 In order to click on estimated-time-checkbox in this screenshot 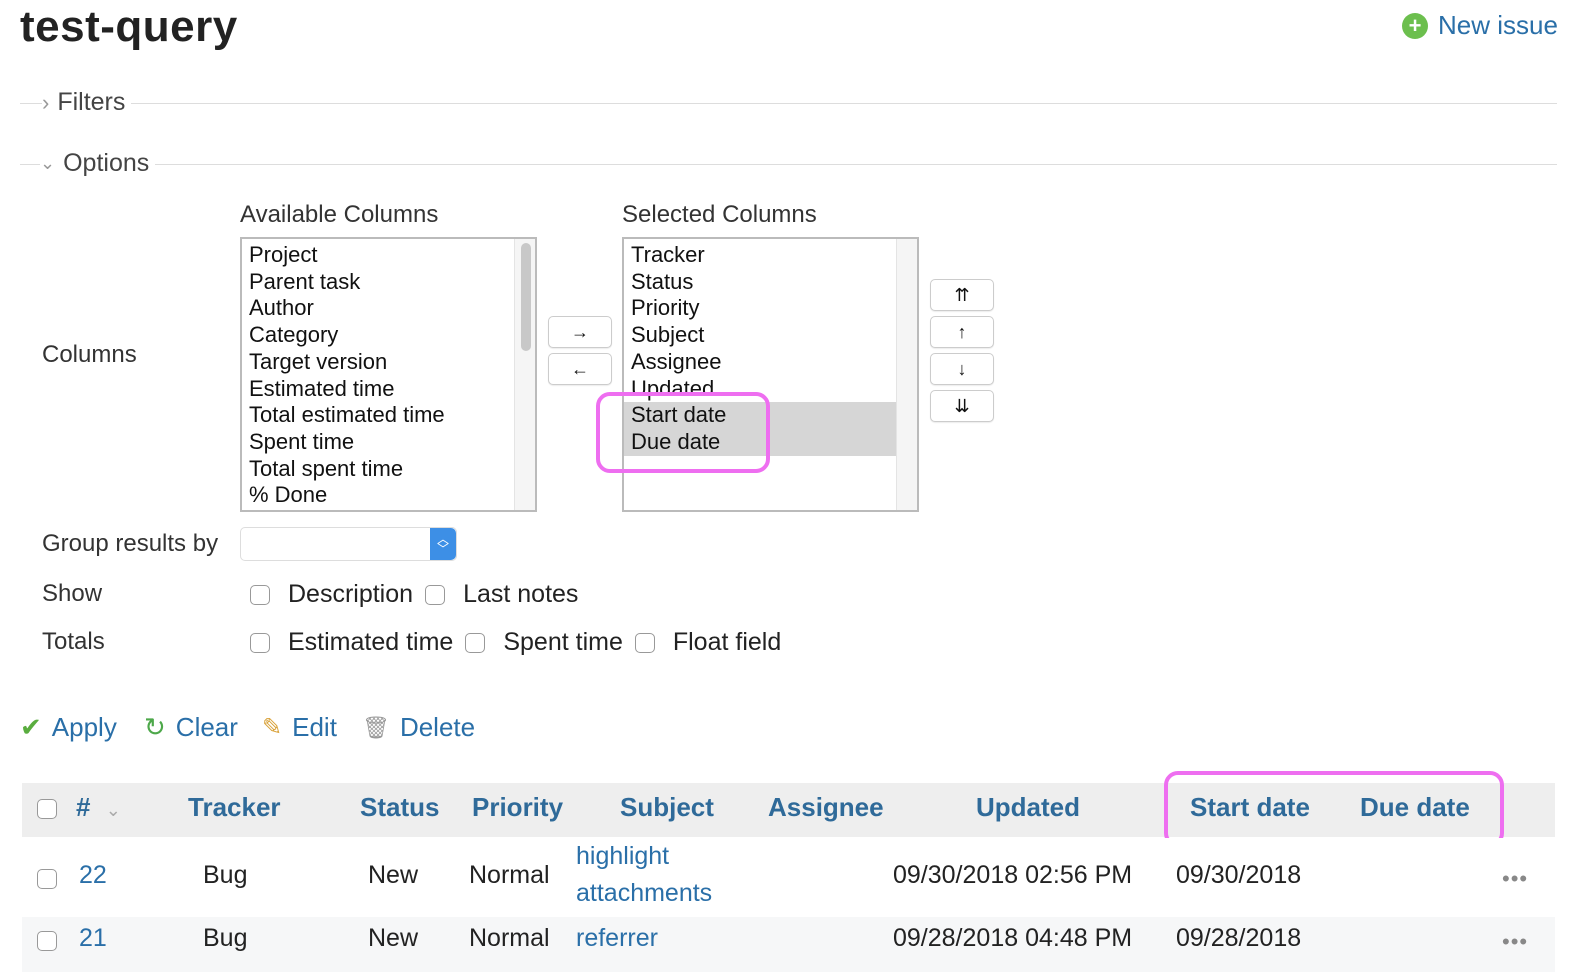, I will do `click(260, 642)`.